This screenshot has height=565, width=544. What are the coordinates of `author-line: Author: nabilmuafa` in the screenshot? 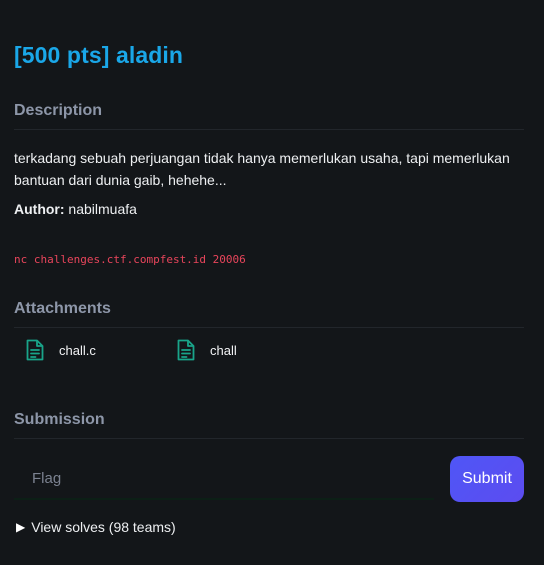 It's located at (75, 209).